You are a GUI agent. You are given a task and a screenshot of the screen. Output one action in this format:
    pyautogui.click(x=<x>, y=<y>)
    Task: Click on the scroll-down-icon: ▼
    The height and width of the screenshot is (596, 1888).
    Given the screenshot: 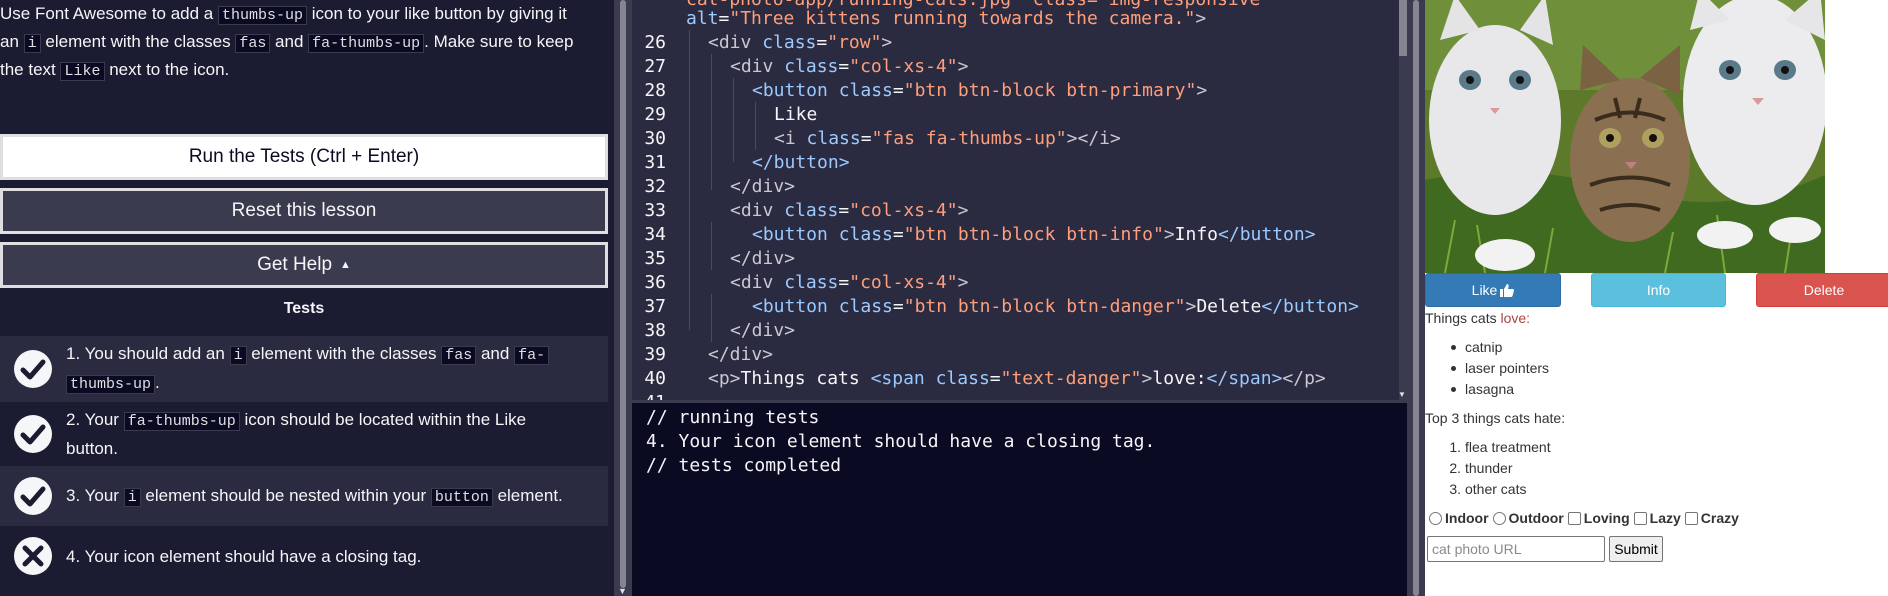 What is the action you would take?
    pyautogui.click(x=1402, y=394)
    